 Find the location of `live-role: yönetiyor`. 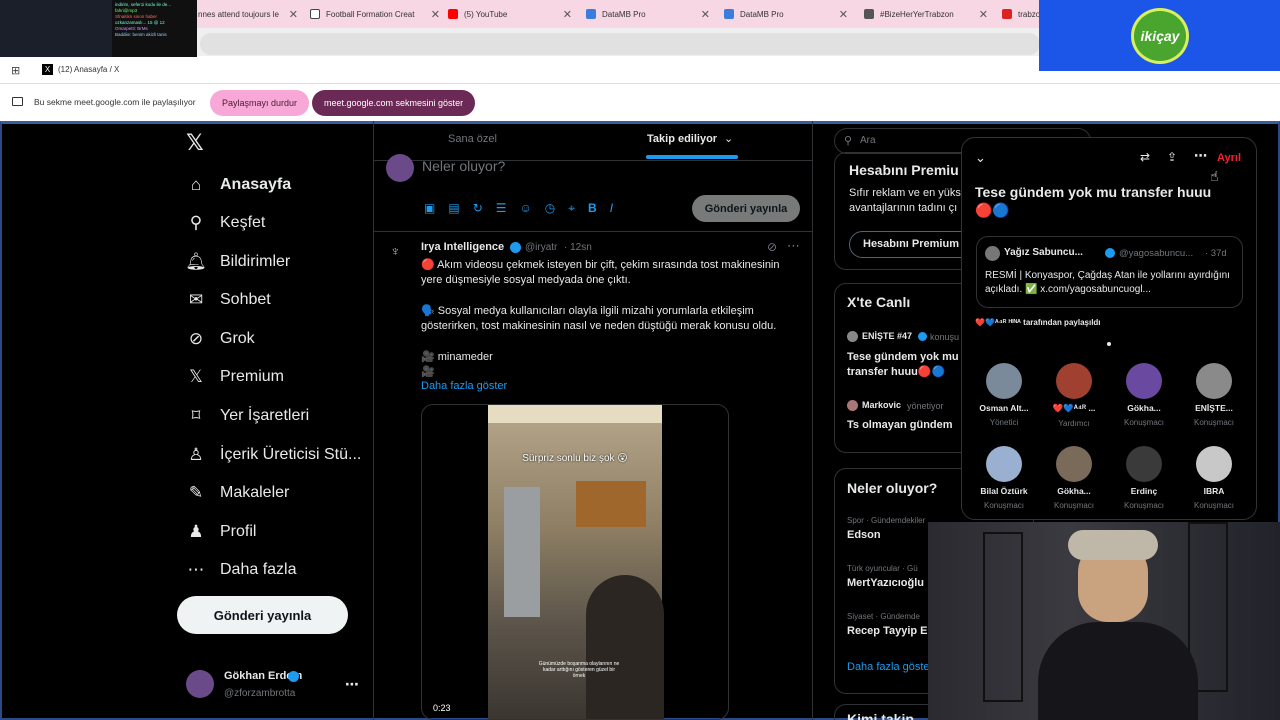

live-role: yönetiyor is located at coordinates (925, 406).